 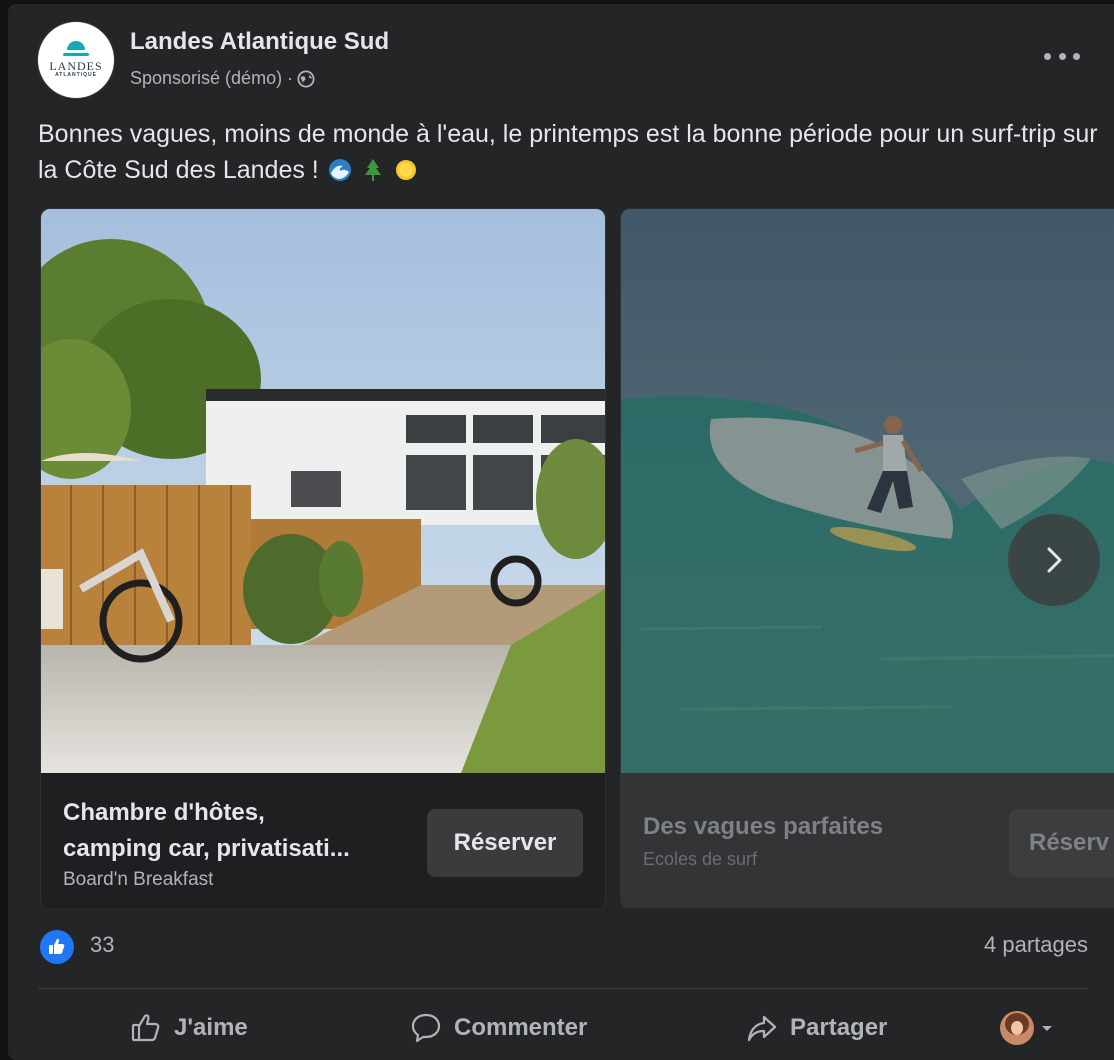 I want to click on sponsored-label: Sponsorisé (démo) ·, so click(x=211, y=78).